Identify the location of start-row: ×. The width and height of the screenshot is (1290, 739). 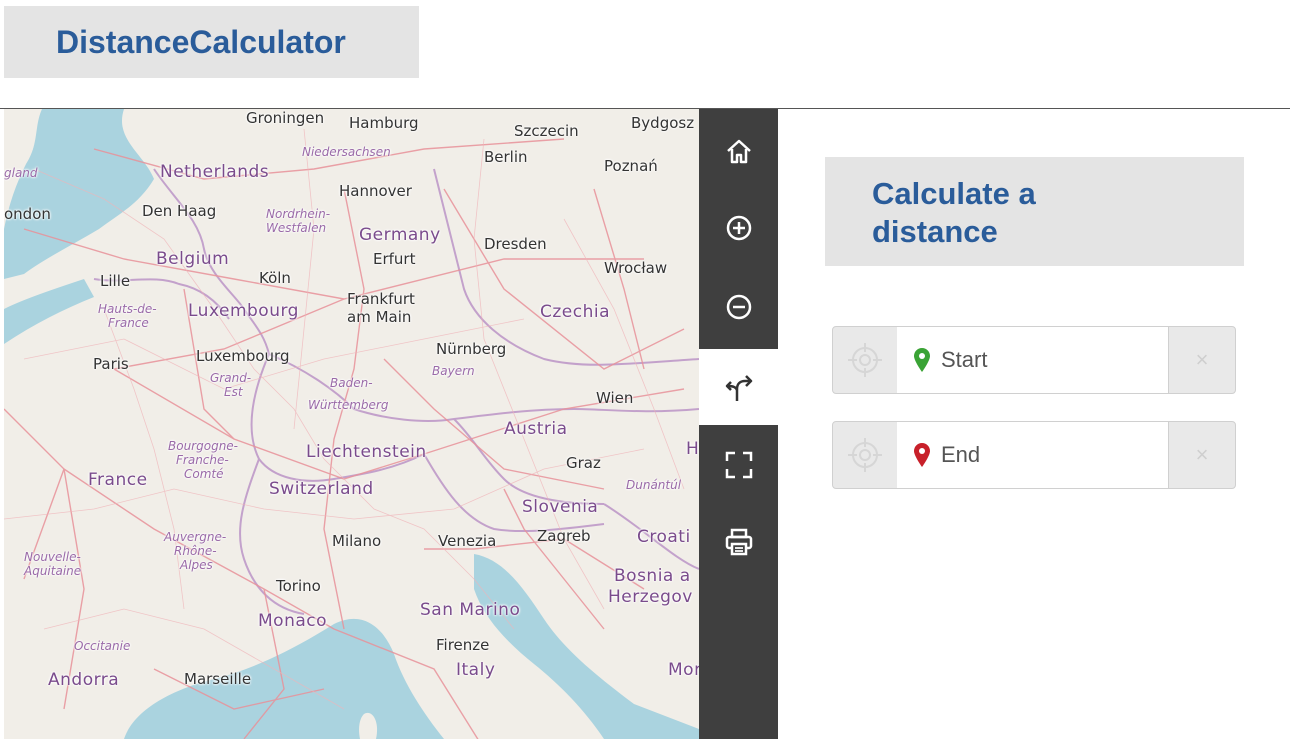
(1034, 360).